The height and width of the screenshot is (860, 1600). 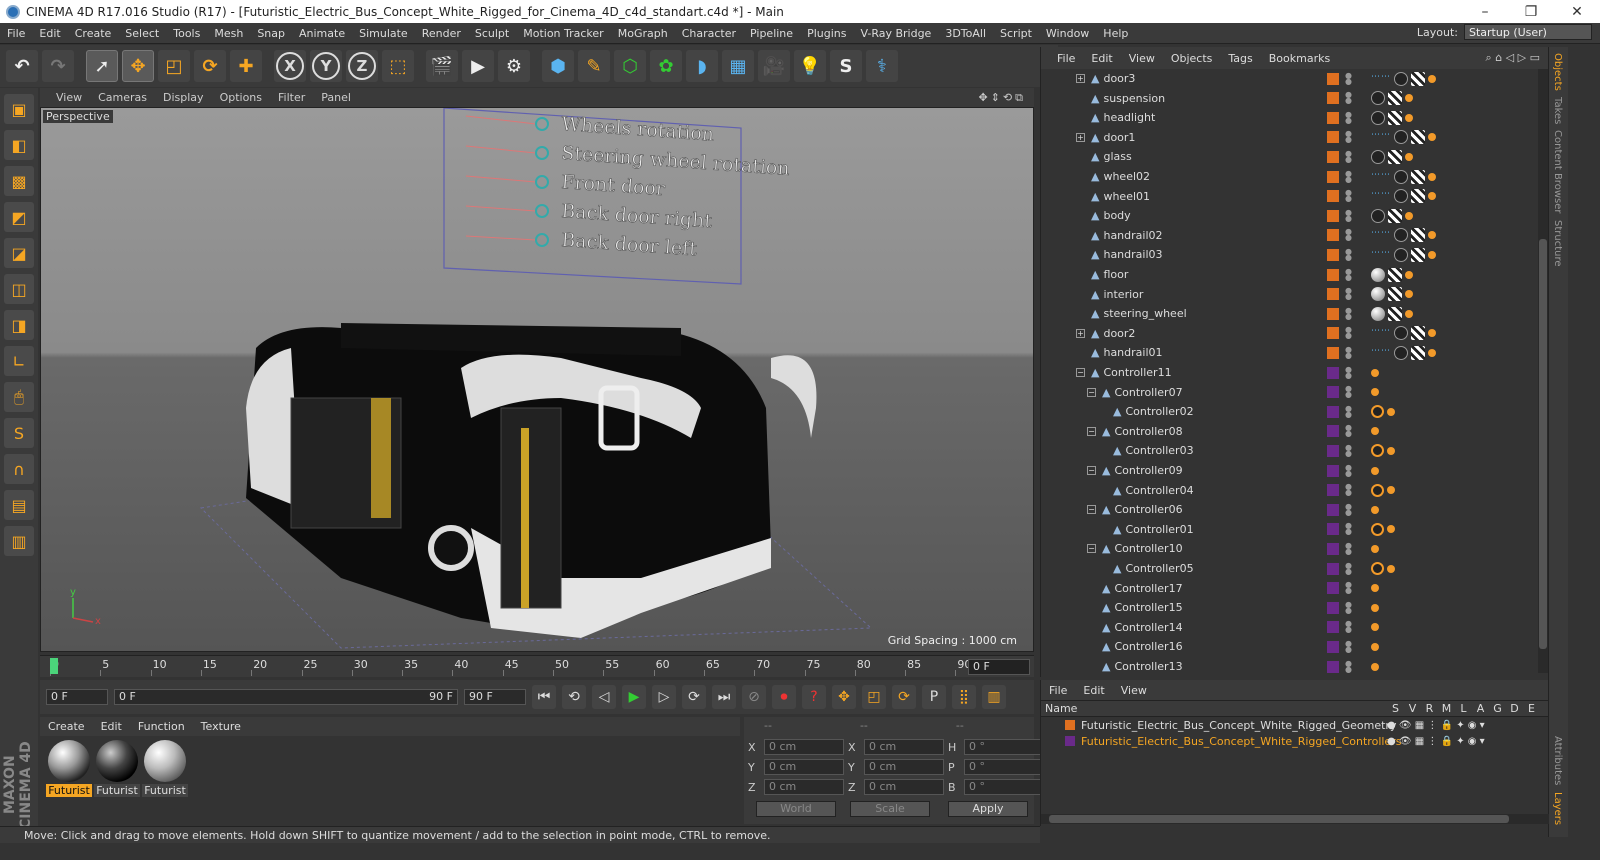 I want to click on frame-ruler: 051015202530354045505560657075808590, so click(x=510, y=667).